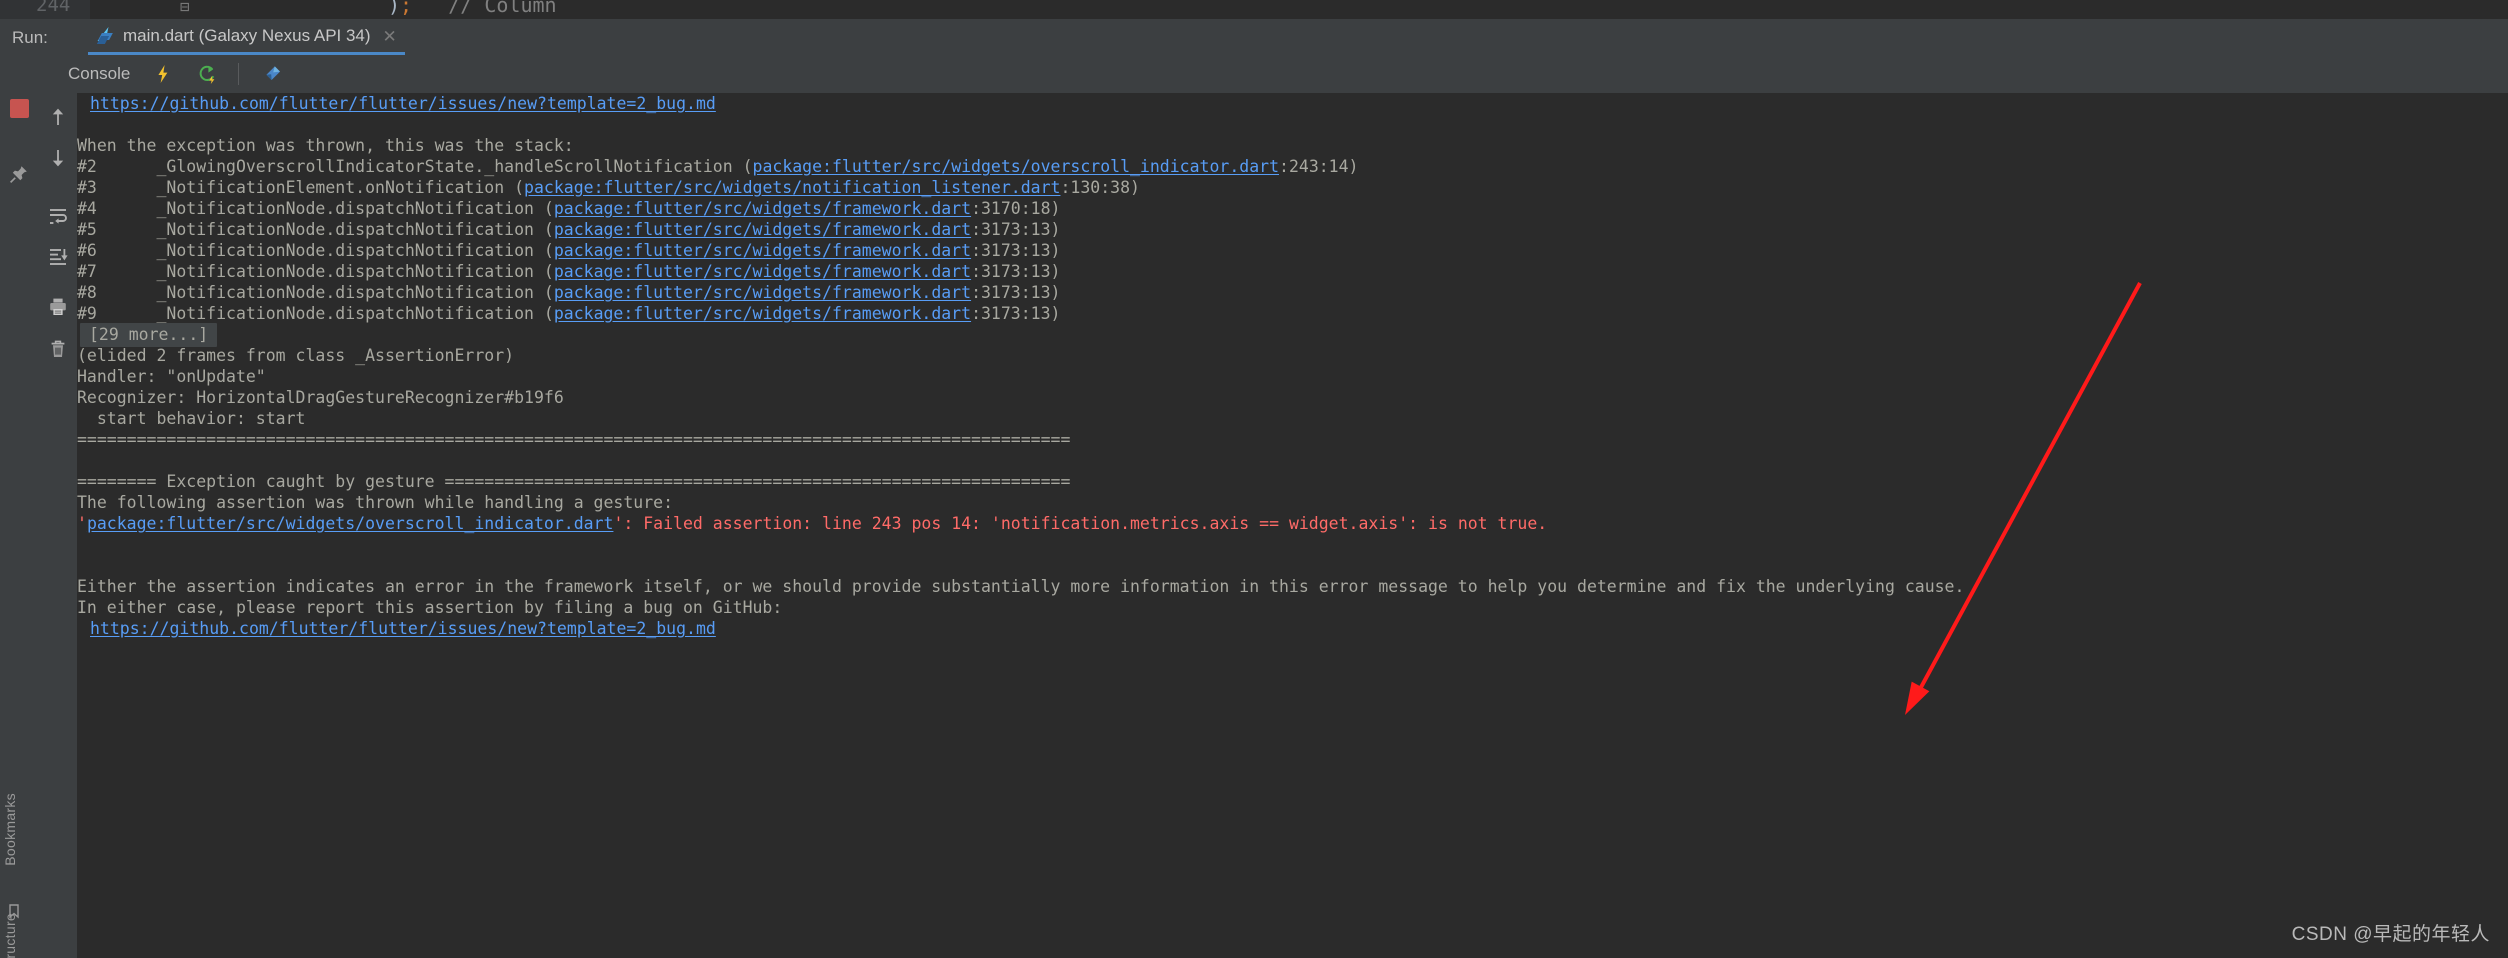  I want to click on console-text: :130:38), so click(1100, 187).